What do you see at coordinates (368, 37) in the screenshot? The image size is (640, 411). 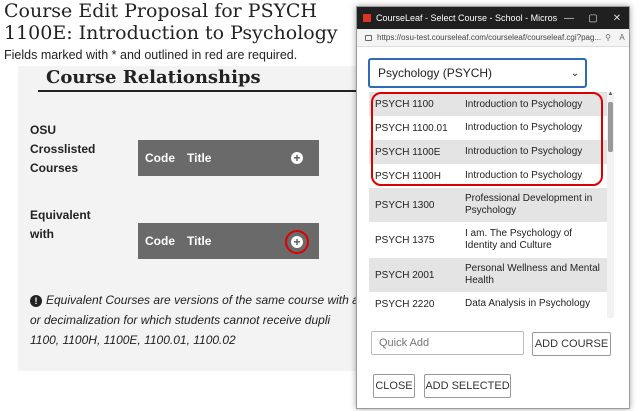 I see `lock-icon` at bounding box center [368, 37].